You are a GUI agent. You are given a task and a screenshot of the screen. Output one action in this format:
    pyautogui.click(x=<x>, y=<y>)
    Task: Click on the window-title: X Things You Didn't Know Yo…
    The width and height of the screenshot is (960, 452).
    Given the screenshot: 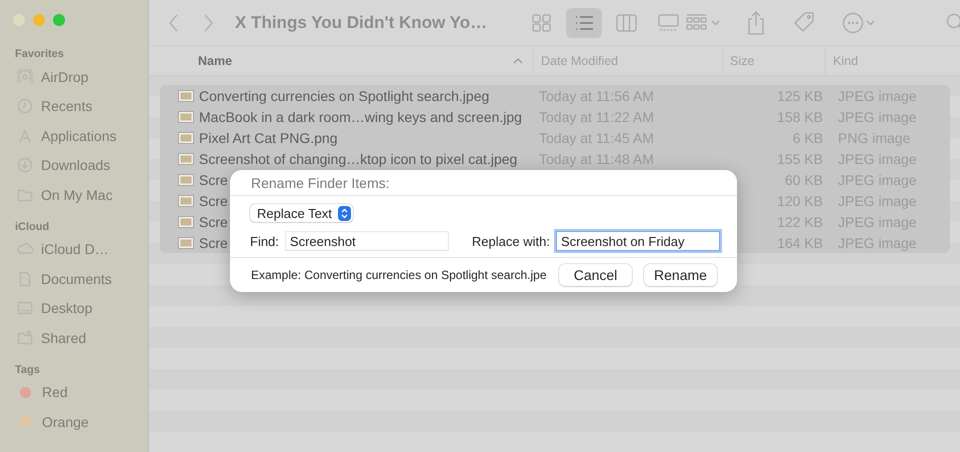 What is the action you would take?
    pyautogui.click(x=361, y=22)
    